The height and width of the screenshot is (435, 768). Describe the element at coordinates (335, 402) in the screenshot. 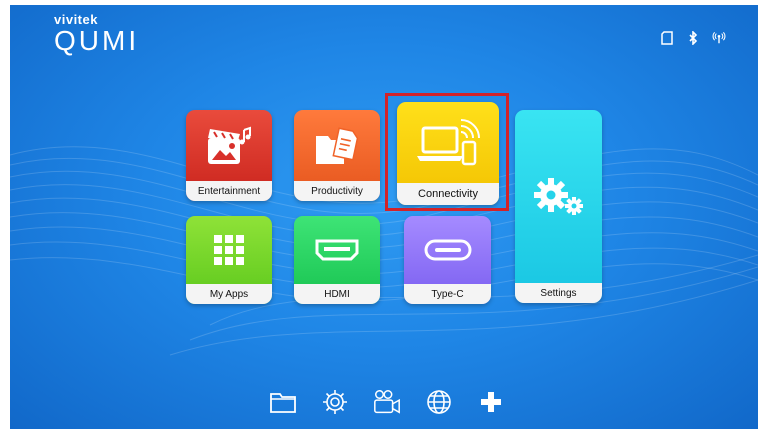

I see `settings-gear-icon` at that location.